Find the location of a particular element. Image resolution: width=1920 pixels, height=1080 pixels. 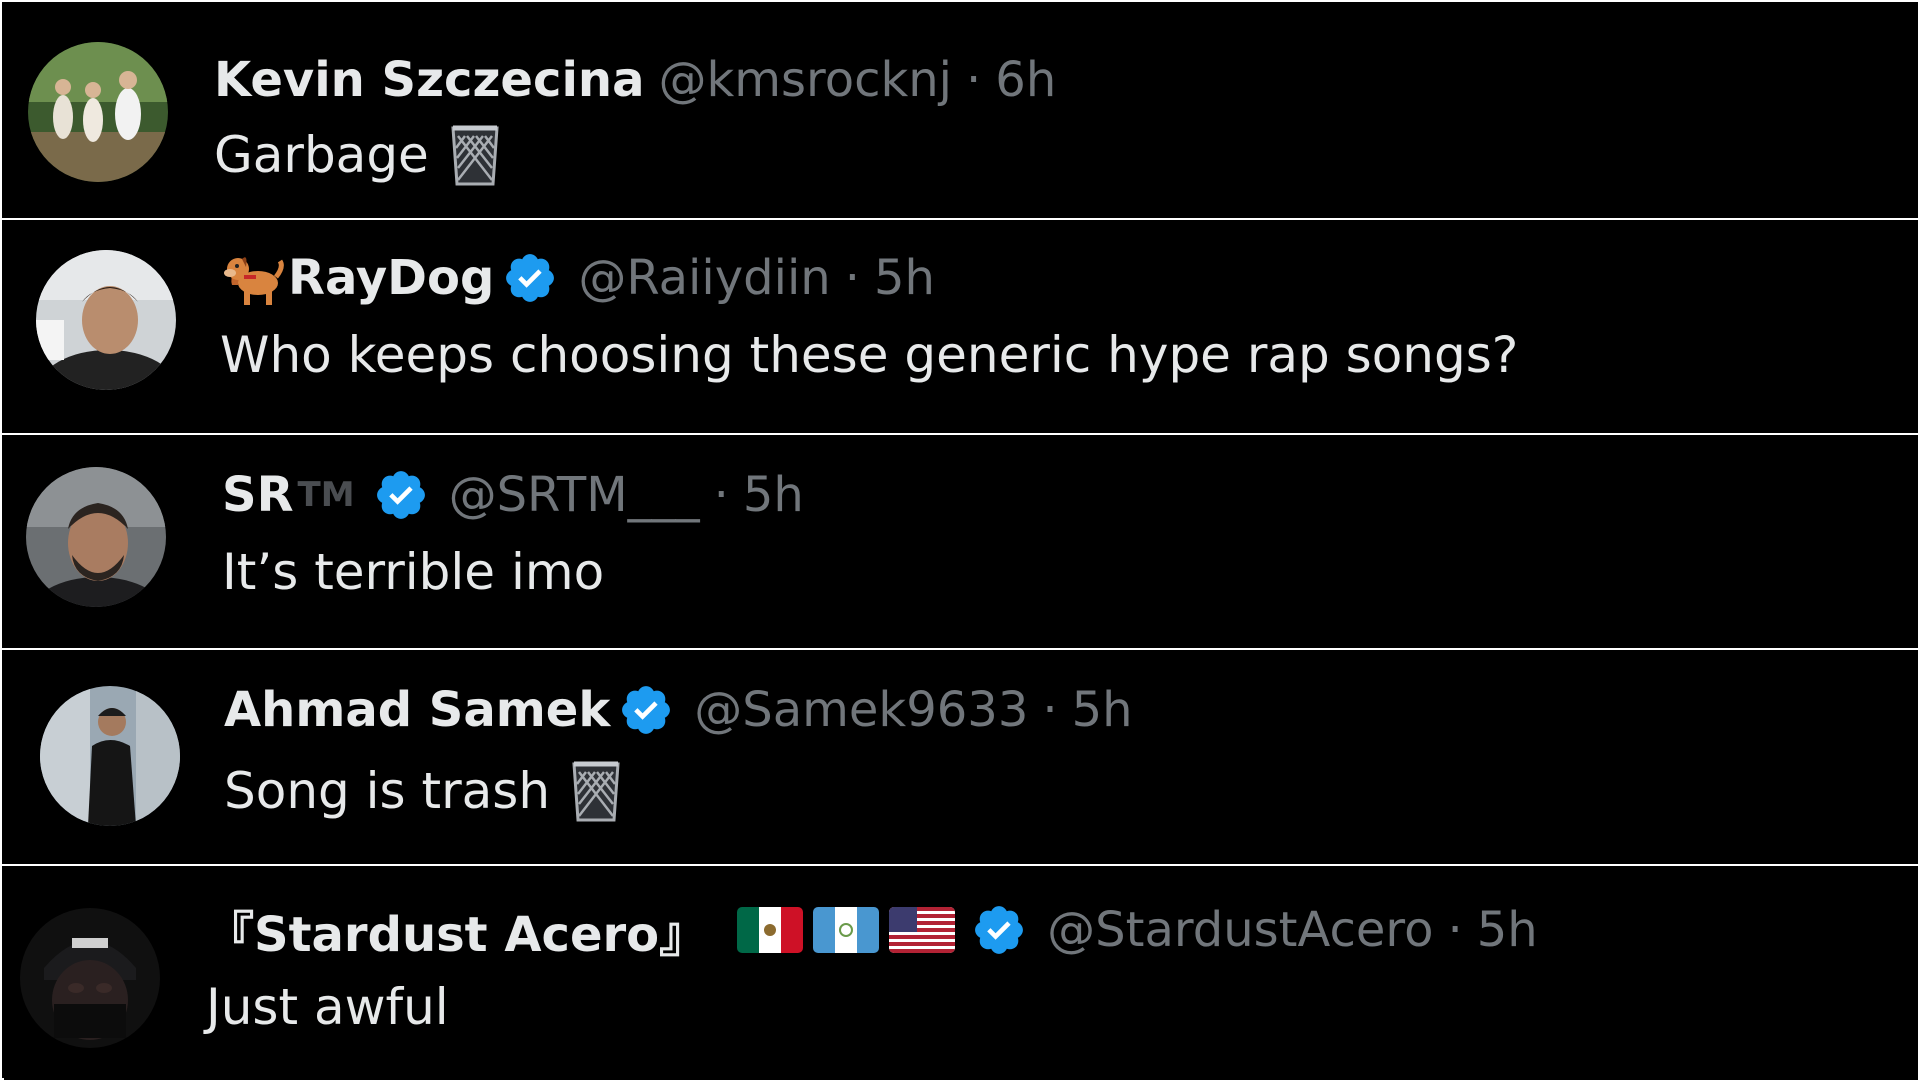

handle: @Raiiydiin is located at coordinates (704, 278).